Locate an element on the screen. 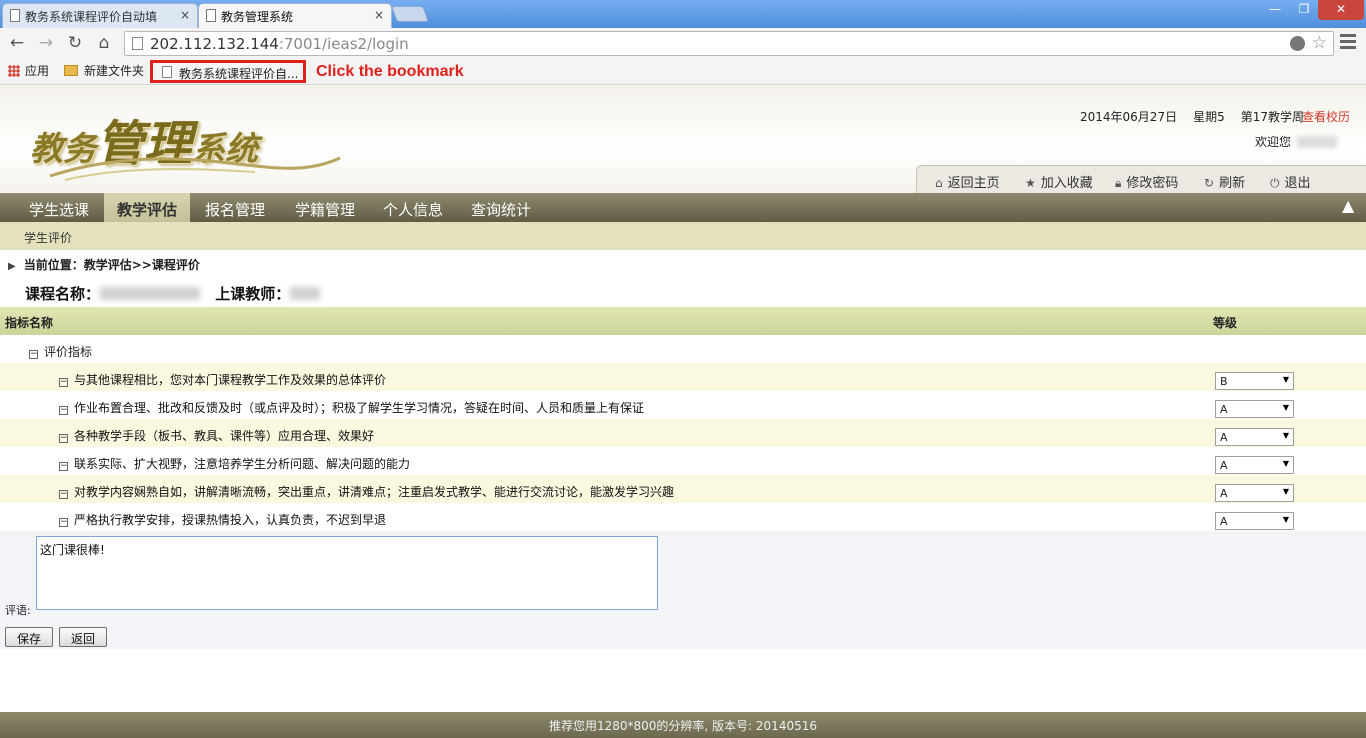 Image resolution: width=1366 pixels, height=738 pixels. folder-icon is located at coordinates (71, 70).